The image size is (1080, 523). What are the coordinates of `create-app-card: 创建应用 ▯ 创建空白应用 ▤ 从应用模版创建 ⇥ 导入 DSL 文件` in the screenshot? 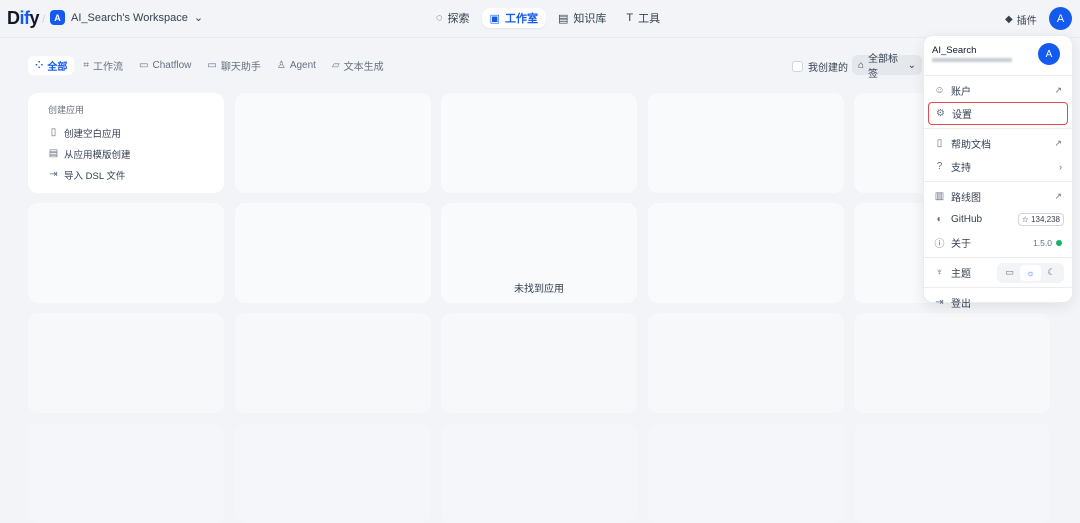 It's located at (126, 143).